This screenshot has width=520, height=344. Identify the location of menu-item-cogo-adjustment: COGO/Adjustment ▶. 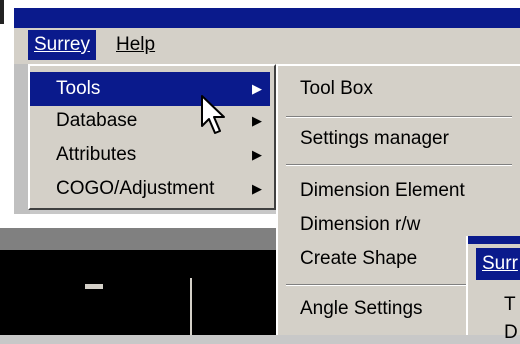
(150, 189).